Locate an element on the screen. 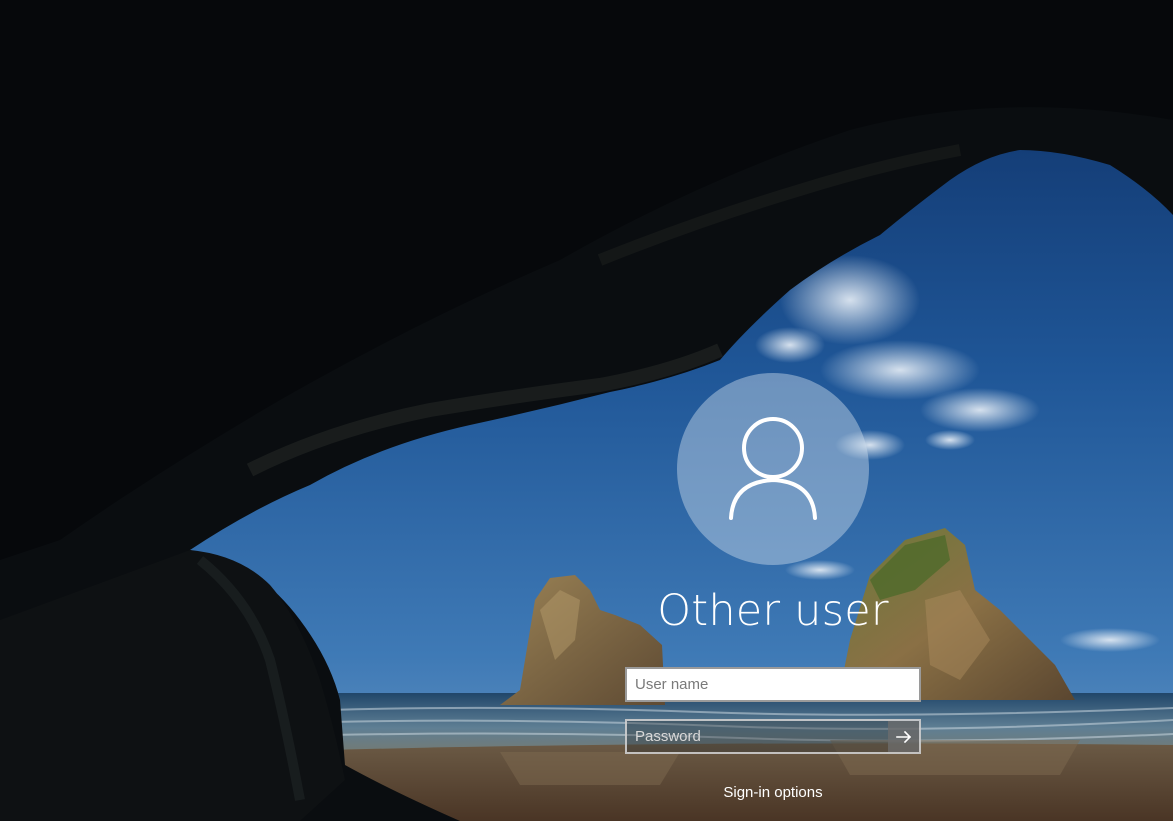 Image resolution: width=1173 pixels, height=821 pixels. password-input is located at coordinates (757, 736).